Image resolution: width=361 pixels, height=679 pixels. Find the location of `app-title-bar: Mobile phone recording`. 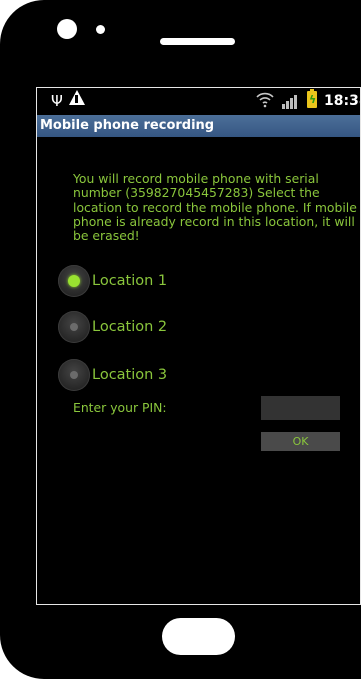

app-title-bar: Mobile phone recording is located at coordinates (198, 126).